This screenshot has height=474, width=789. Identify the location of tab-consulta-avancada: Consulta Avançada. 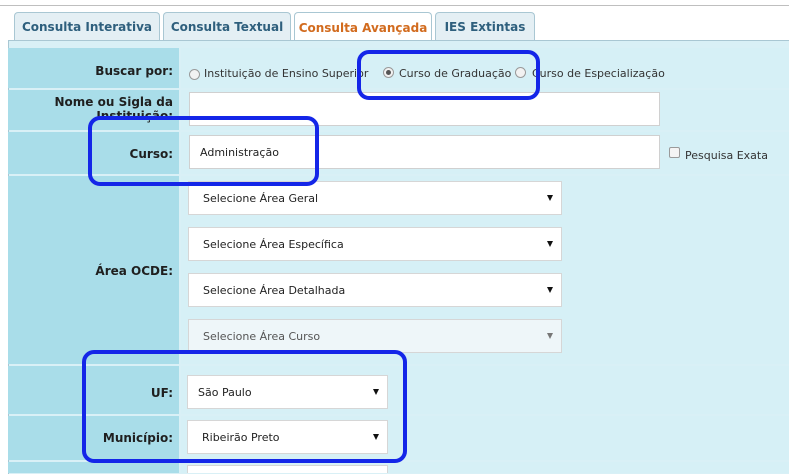
(363, 27).